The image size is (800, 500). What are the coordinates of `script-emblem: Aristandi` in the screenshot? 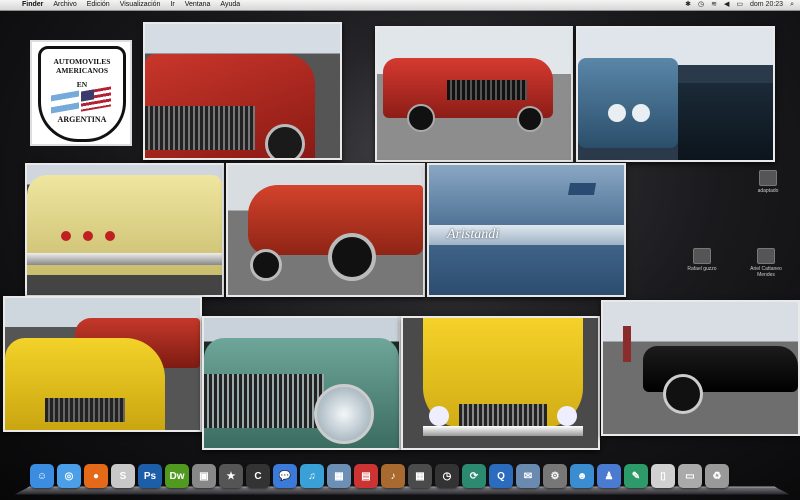 It's located at (473, 234).